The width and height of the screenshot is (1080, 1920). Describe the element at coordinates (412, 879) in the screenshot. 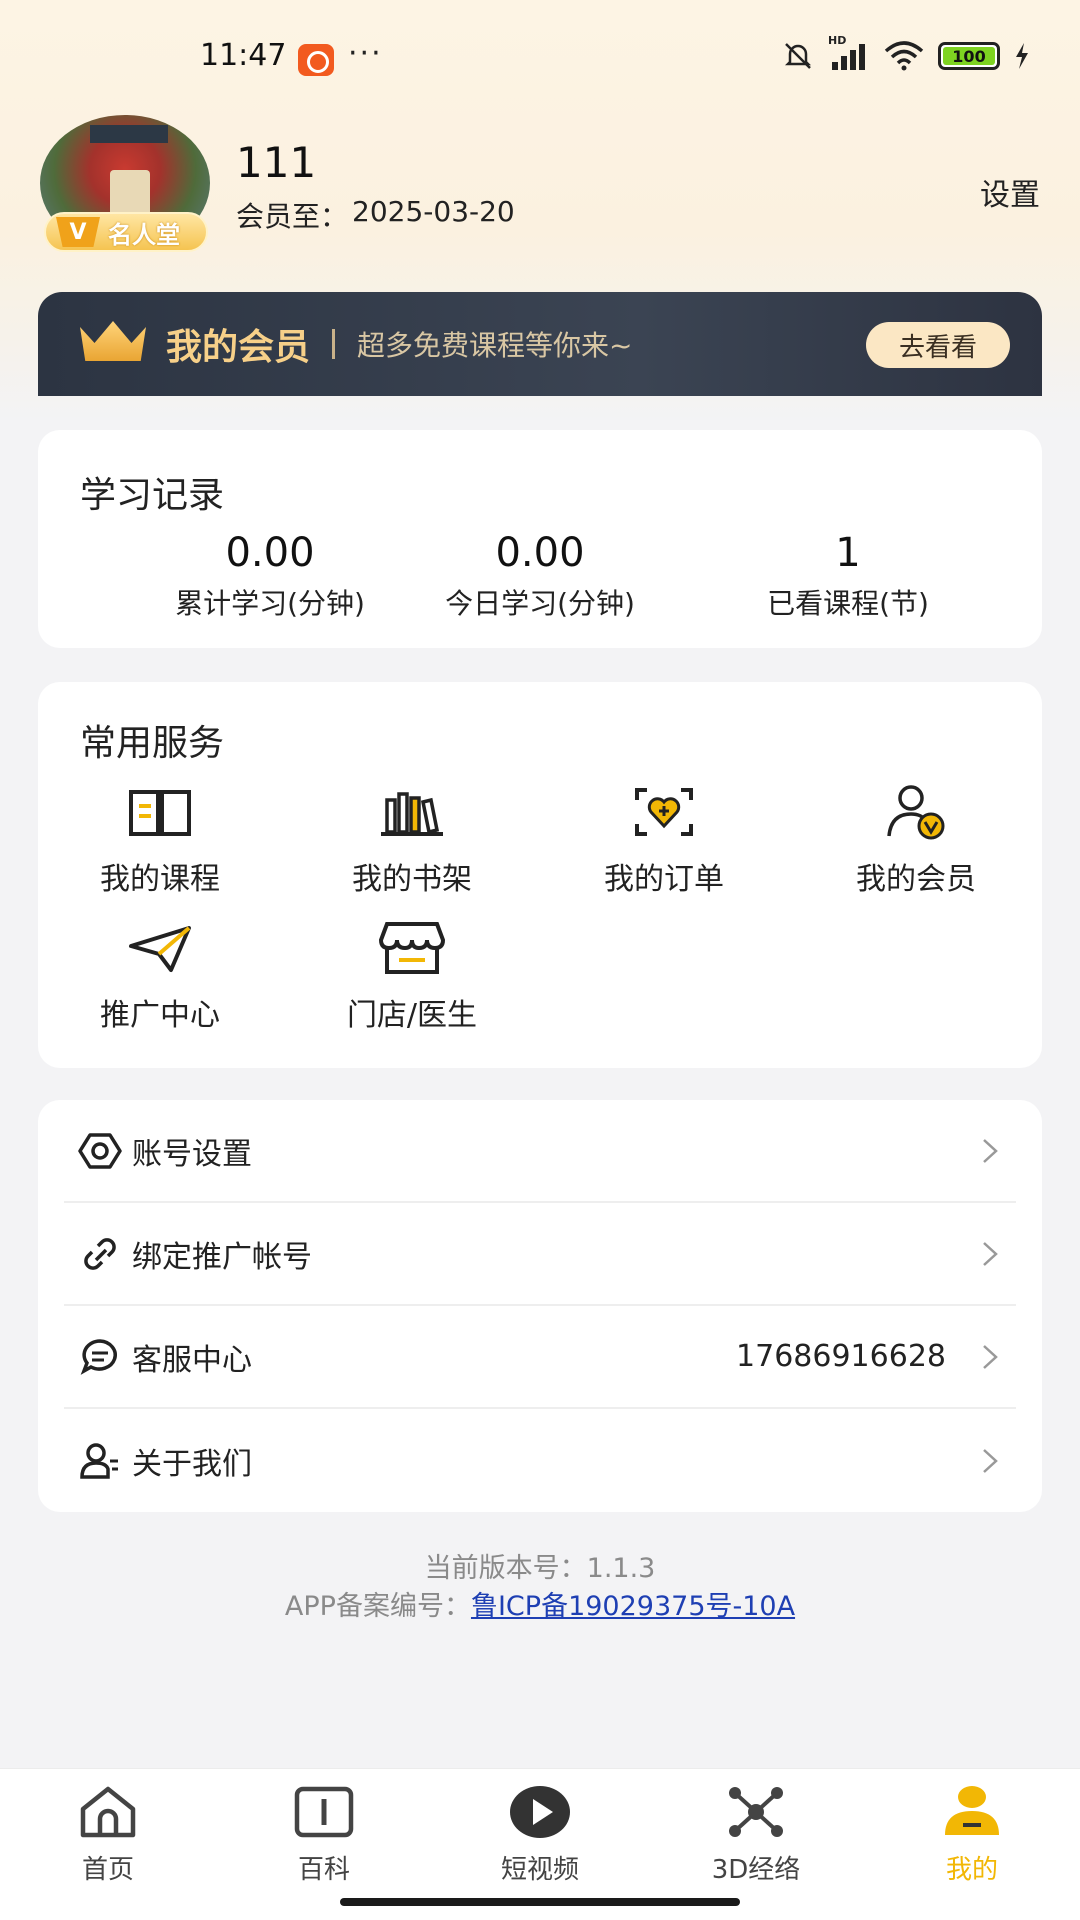

I see `service-label: 我的书架` at that location.